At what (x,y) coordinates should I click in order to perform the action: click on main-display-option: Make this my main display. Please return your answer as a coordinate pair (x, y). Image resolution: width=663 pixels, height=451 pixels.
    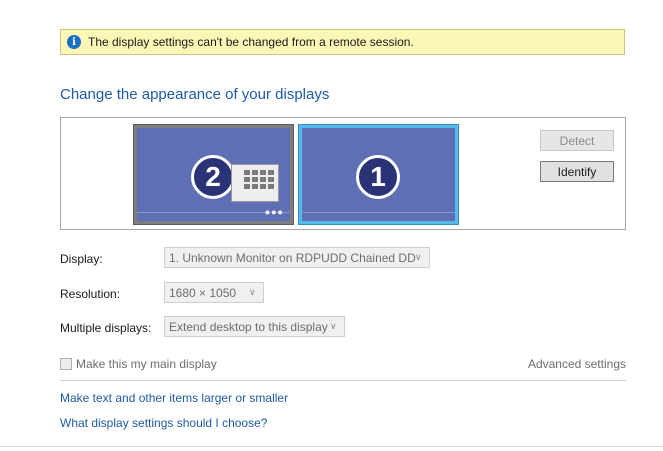
    Looking at the image, I should click on (138, 364).